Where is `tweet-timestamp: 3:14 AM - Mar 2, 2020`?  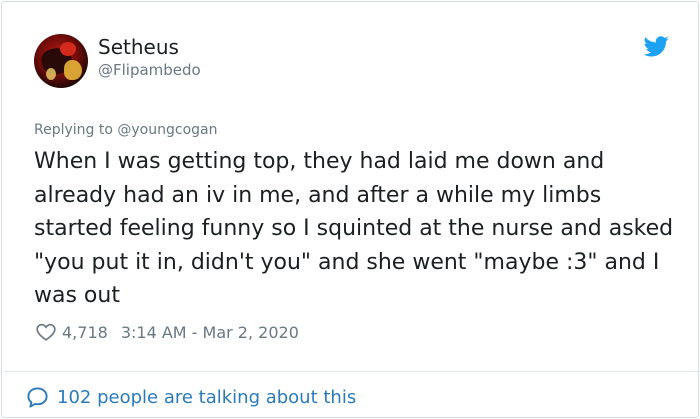
tweet-timestamp: 3:14 AM - Mar 2, 2020 is located at coordinates (210, 332).